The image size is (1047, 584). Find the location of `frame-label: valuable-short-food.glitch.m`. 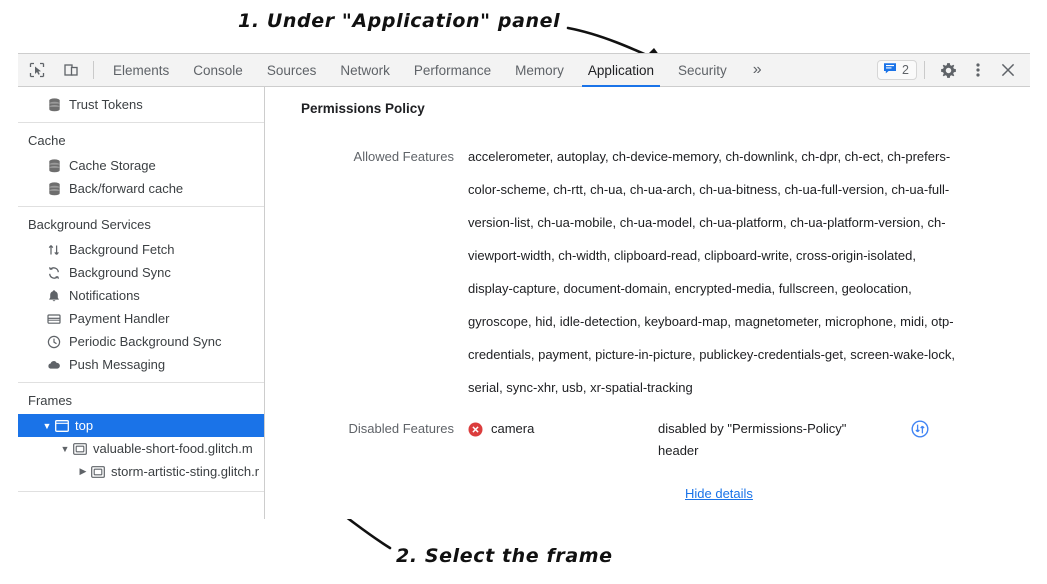

frame-label: valuable-short-food.glitch.m is located at coordinates (173, 448).